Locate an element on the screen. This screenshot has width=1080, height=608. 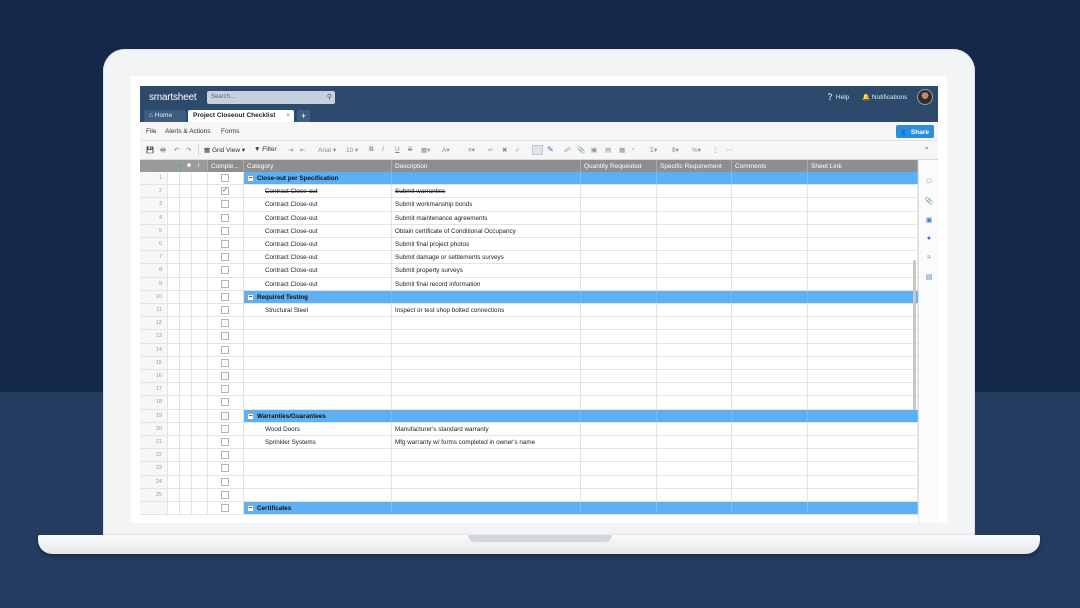
table-row: 13 is located at coordinates (529, 337).